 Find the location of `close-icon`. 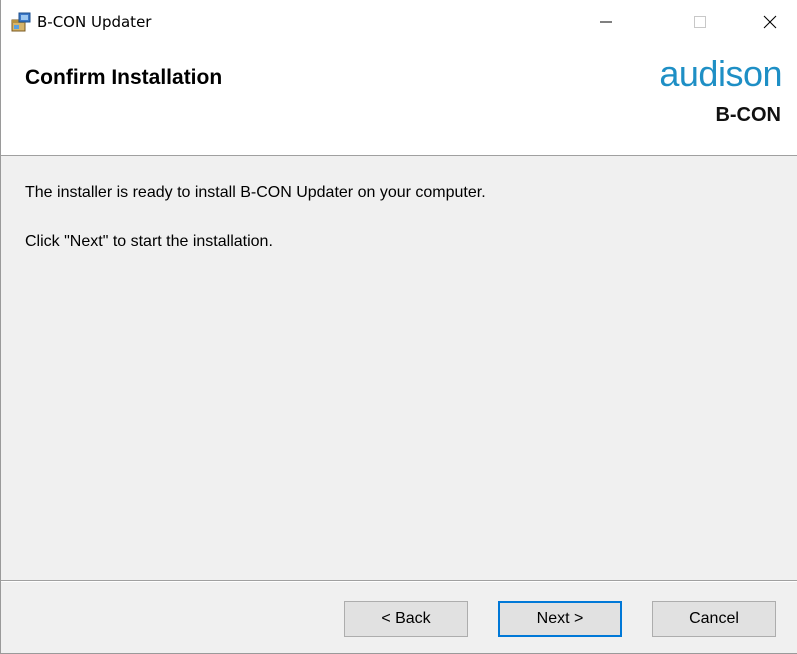

close-icon is located at coordinates (770, 22).